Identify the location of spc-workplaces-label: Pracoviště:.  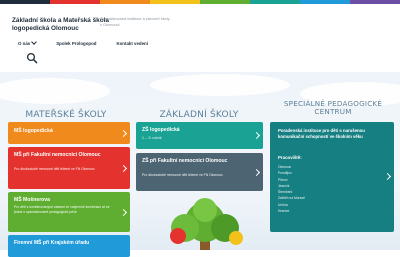
(290, 157).